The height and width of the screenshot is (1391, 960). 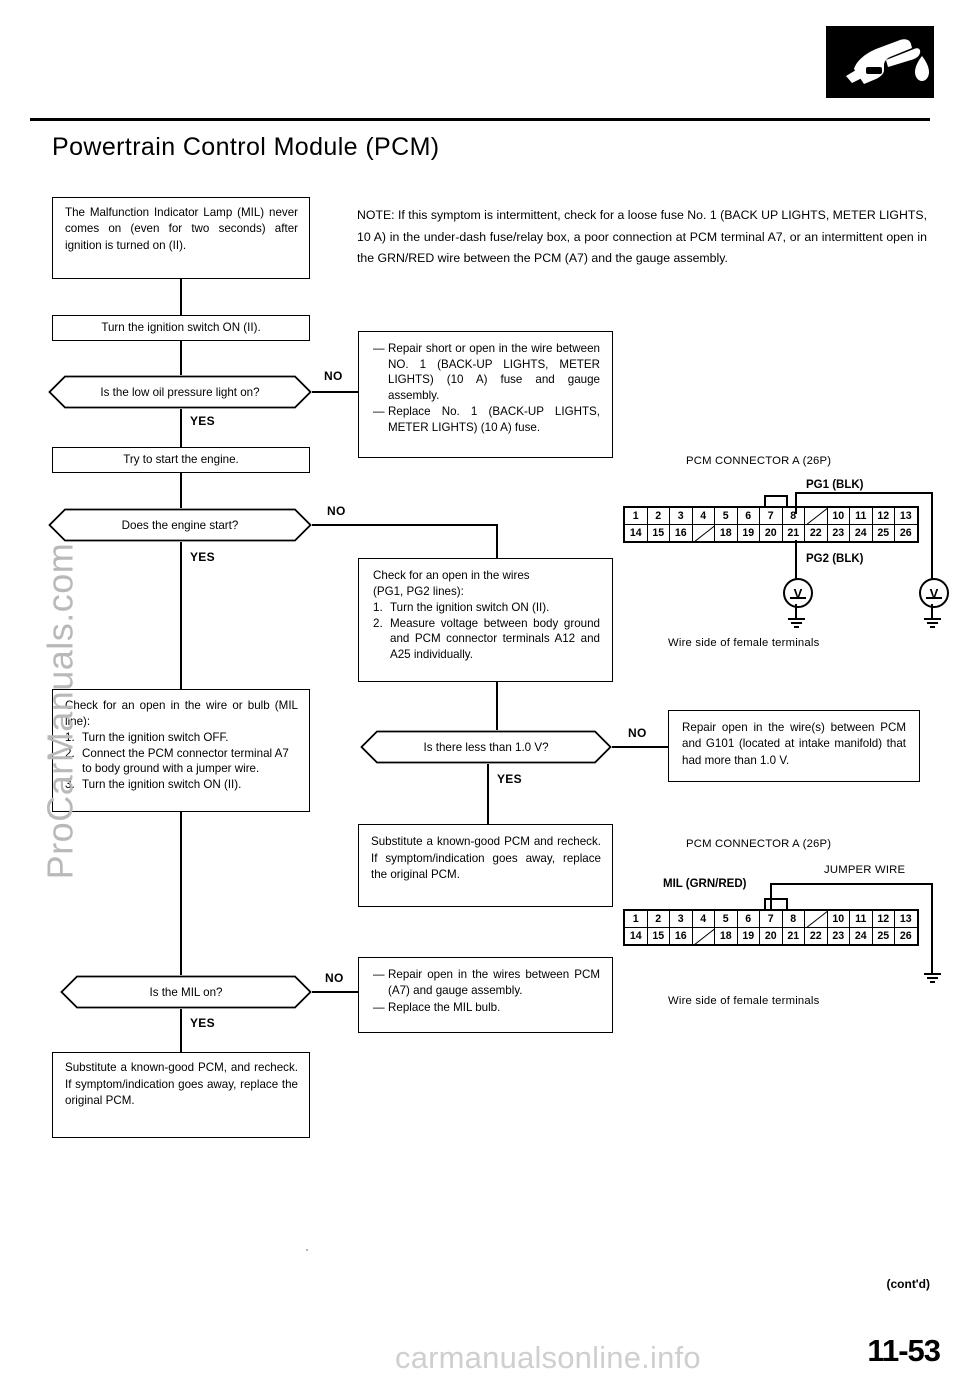 I want to click on header-divider, so click(x=480, y=119).